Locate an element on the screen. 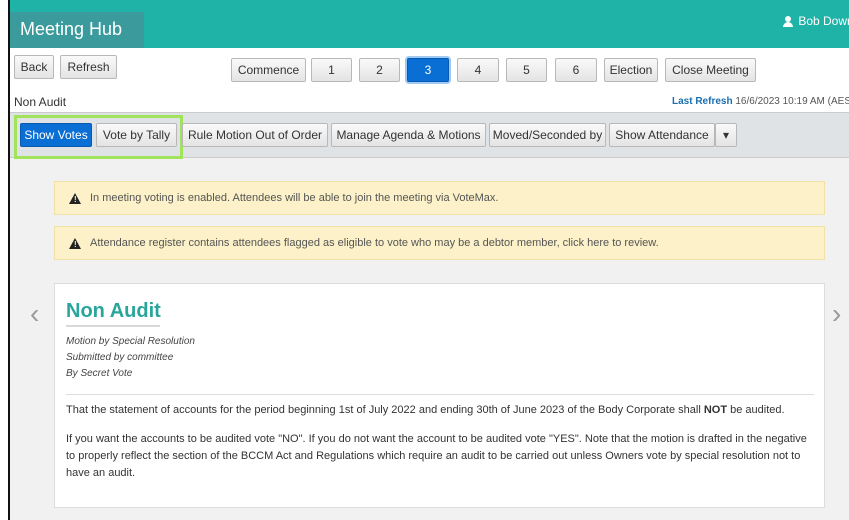  step-6-button: 6 is located at coordinates (576, 70).